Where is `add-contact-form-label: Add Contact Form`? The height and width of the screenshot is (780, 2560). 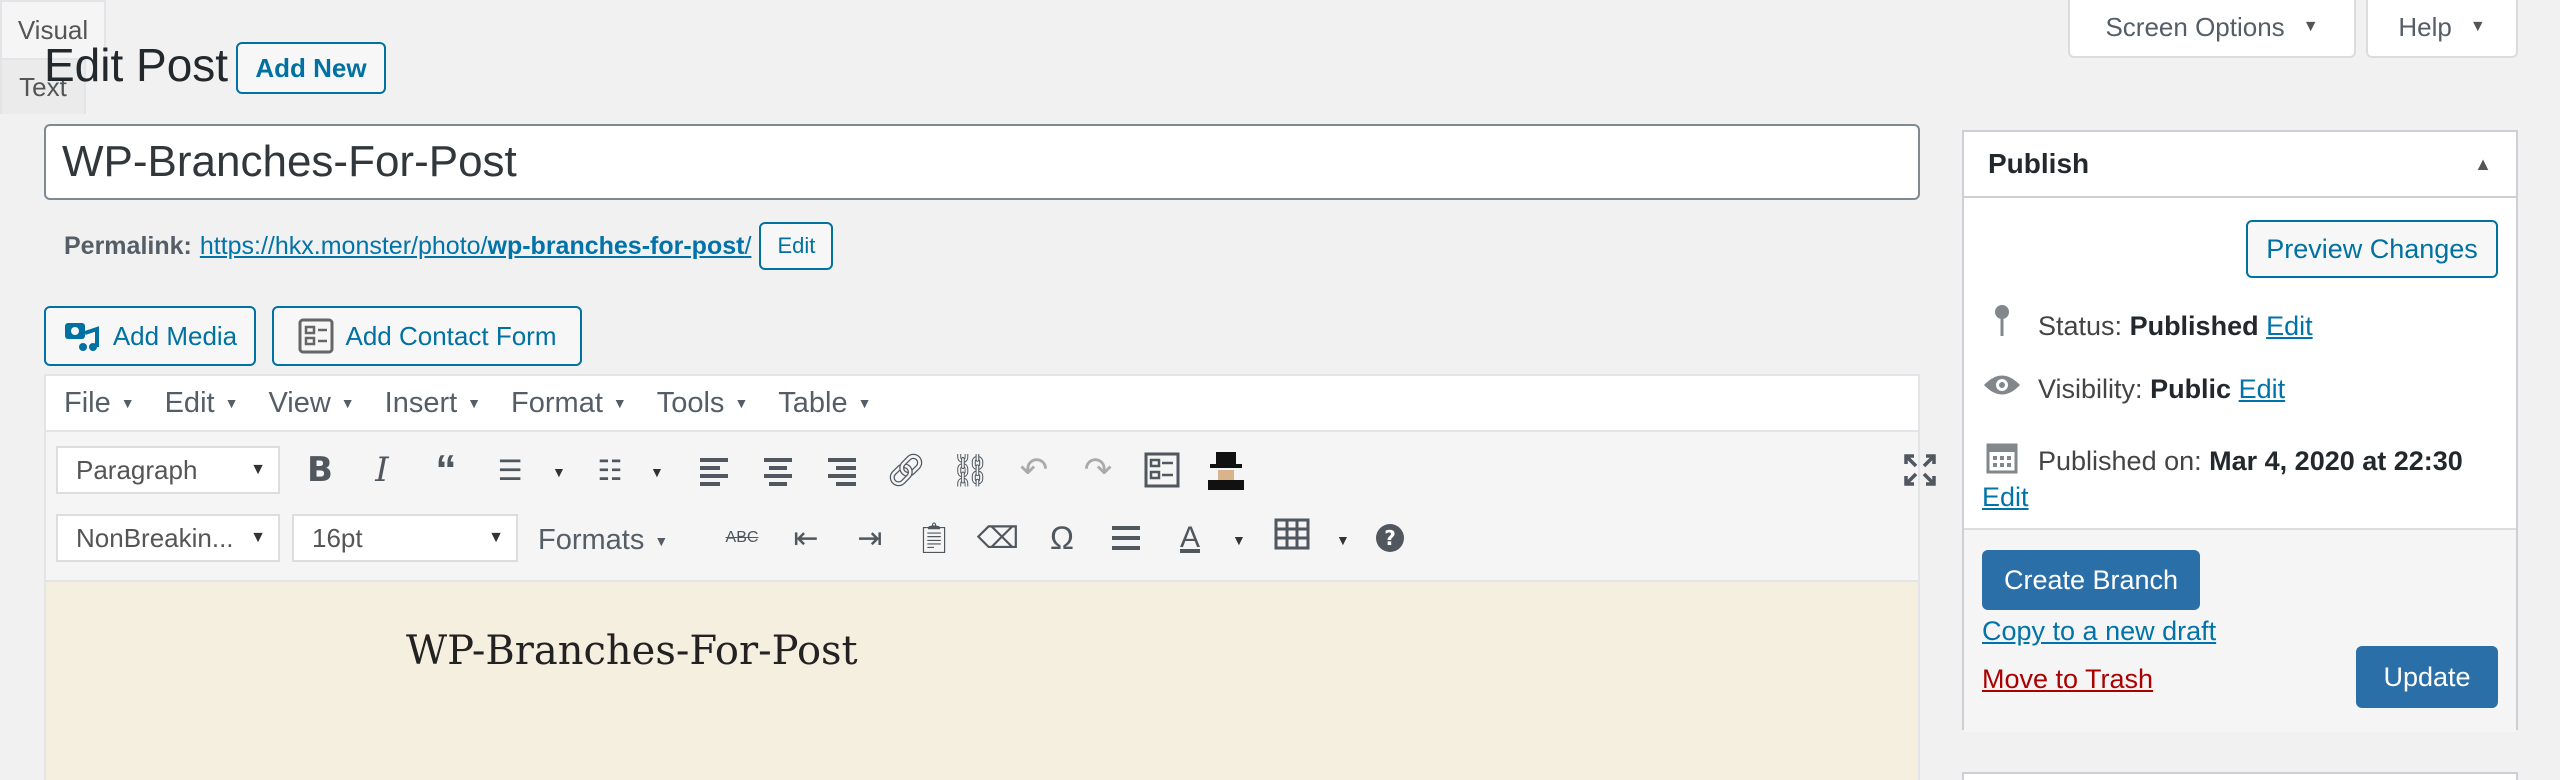
add-contact-form-label: Add Contact Form is located at coordinates (451, 335).